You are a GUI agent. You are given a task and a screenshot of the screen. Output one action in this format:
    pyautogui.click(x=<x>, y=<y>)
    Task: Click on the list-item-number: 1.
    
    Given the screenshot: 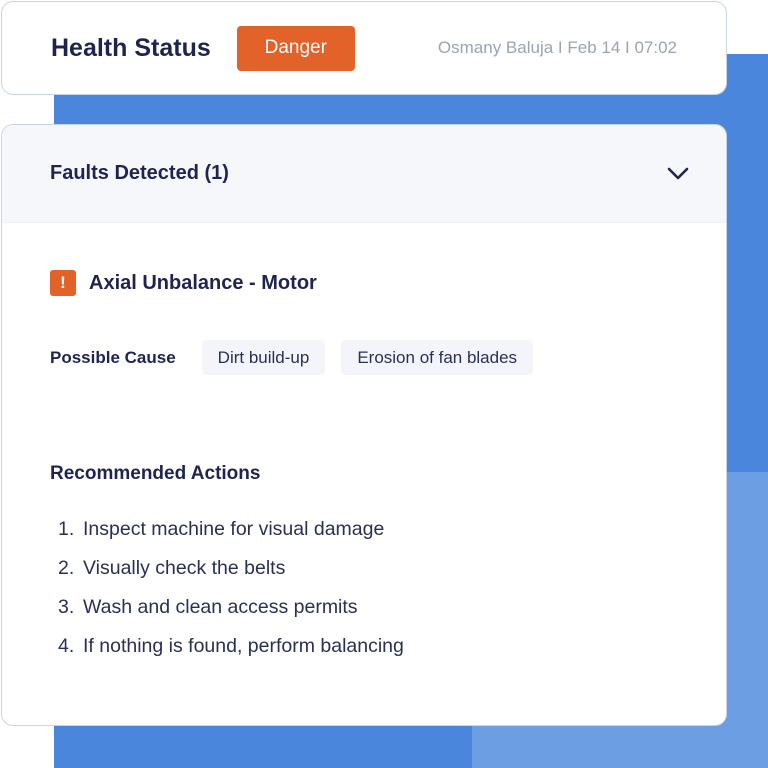 What is the action you would take?
    pyautogui.click(x=66, y=529)
    